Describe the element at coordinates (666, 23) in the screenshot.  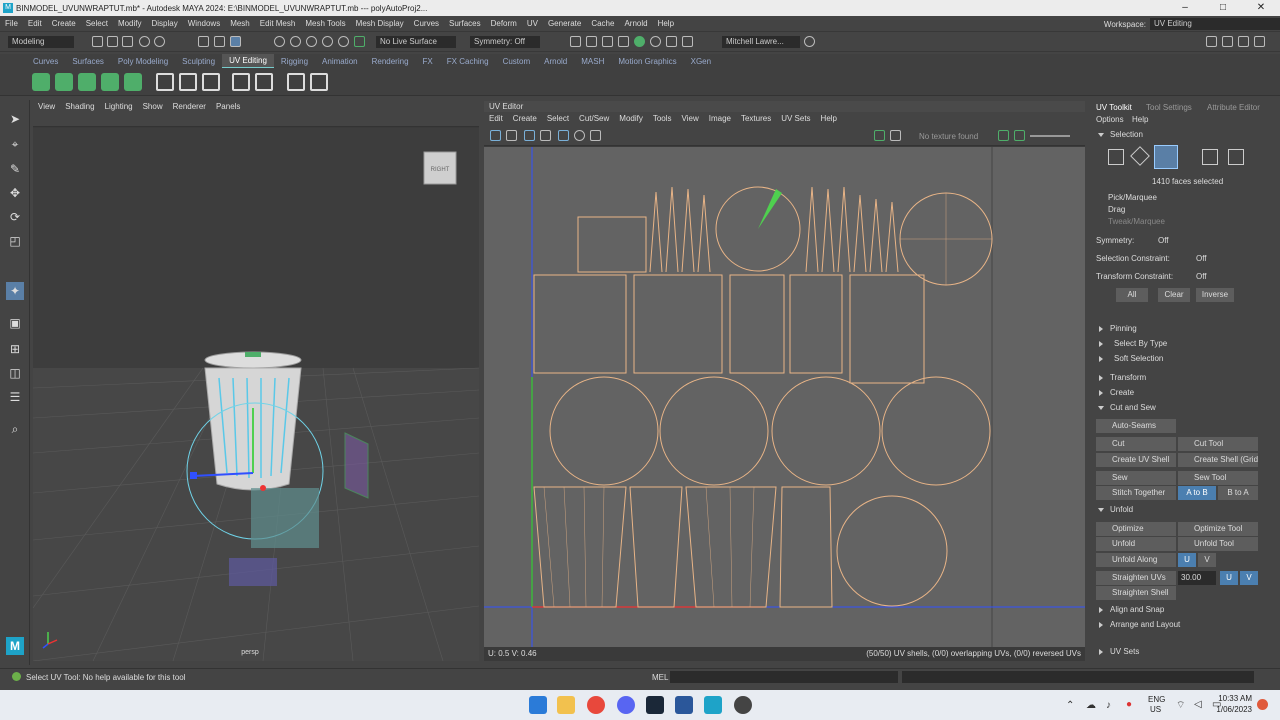
I see `menu-help: Help` at that location.